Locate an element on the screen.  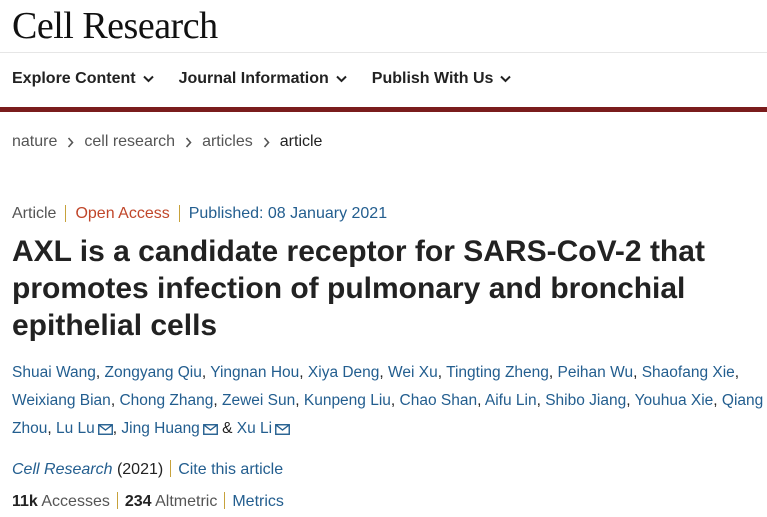
author-link: Yingnan Hou is located at coordinates (254, 372).